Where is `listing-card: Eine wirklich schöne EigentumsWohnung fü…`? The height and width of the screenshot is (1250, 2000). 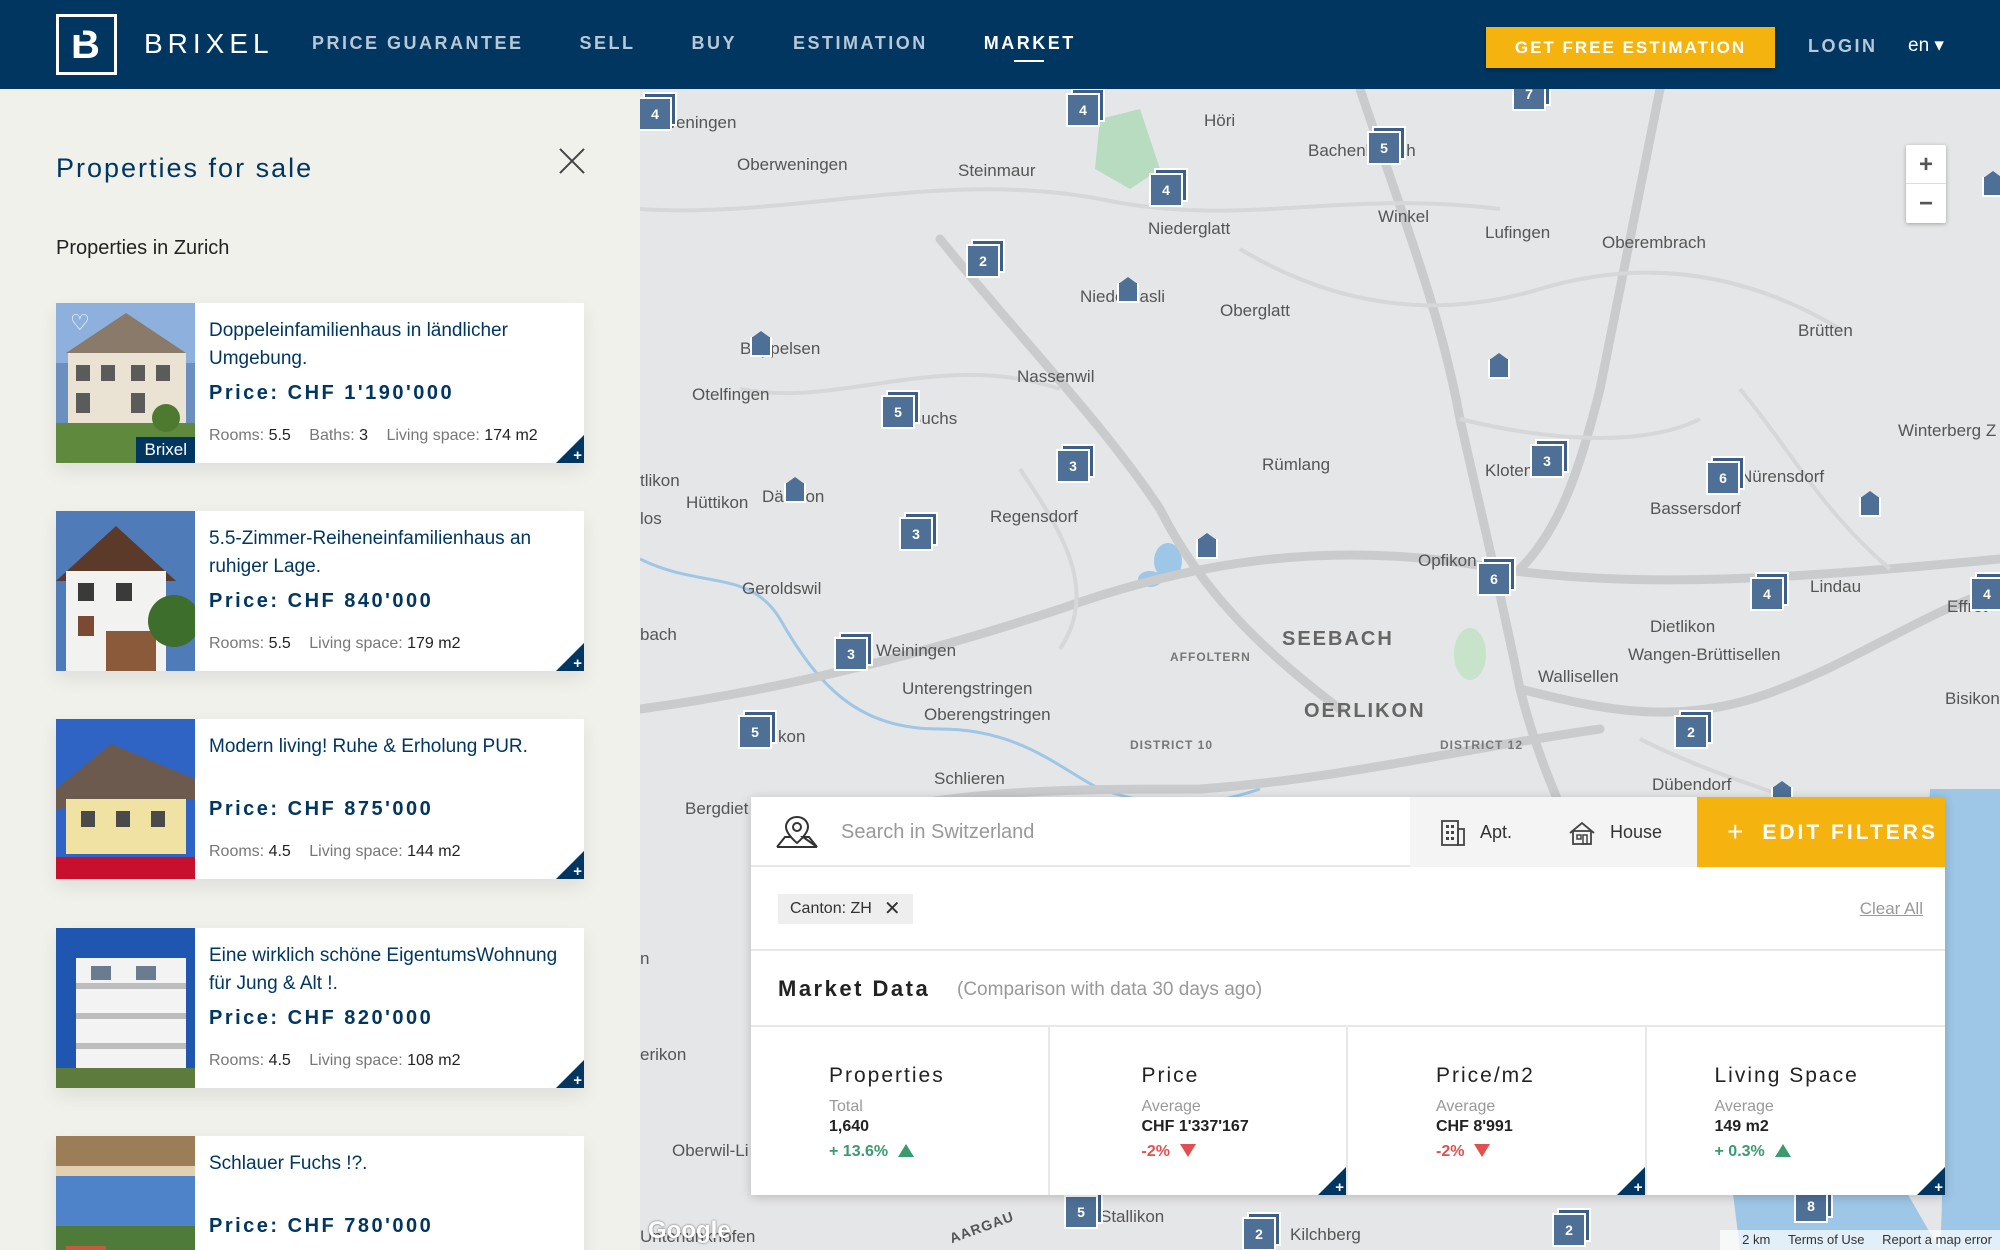
listing-card: Eine wirklich schöne EigentumsWohnung fü… is located at coordinates (320, 1008).